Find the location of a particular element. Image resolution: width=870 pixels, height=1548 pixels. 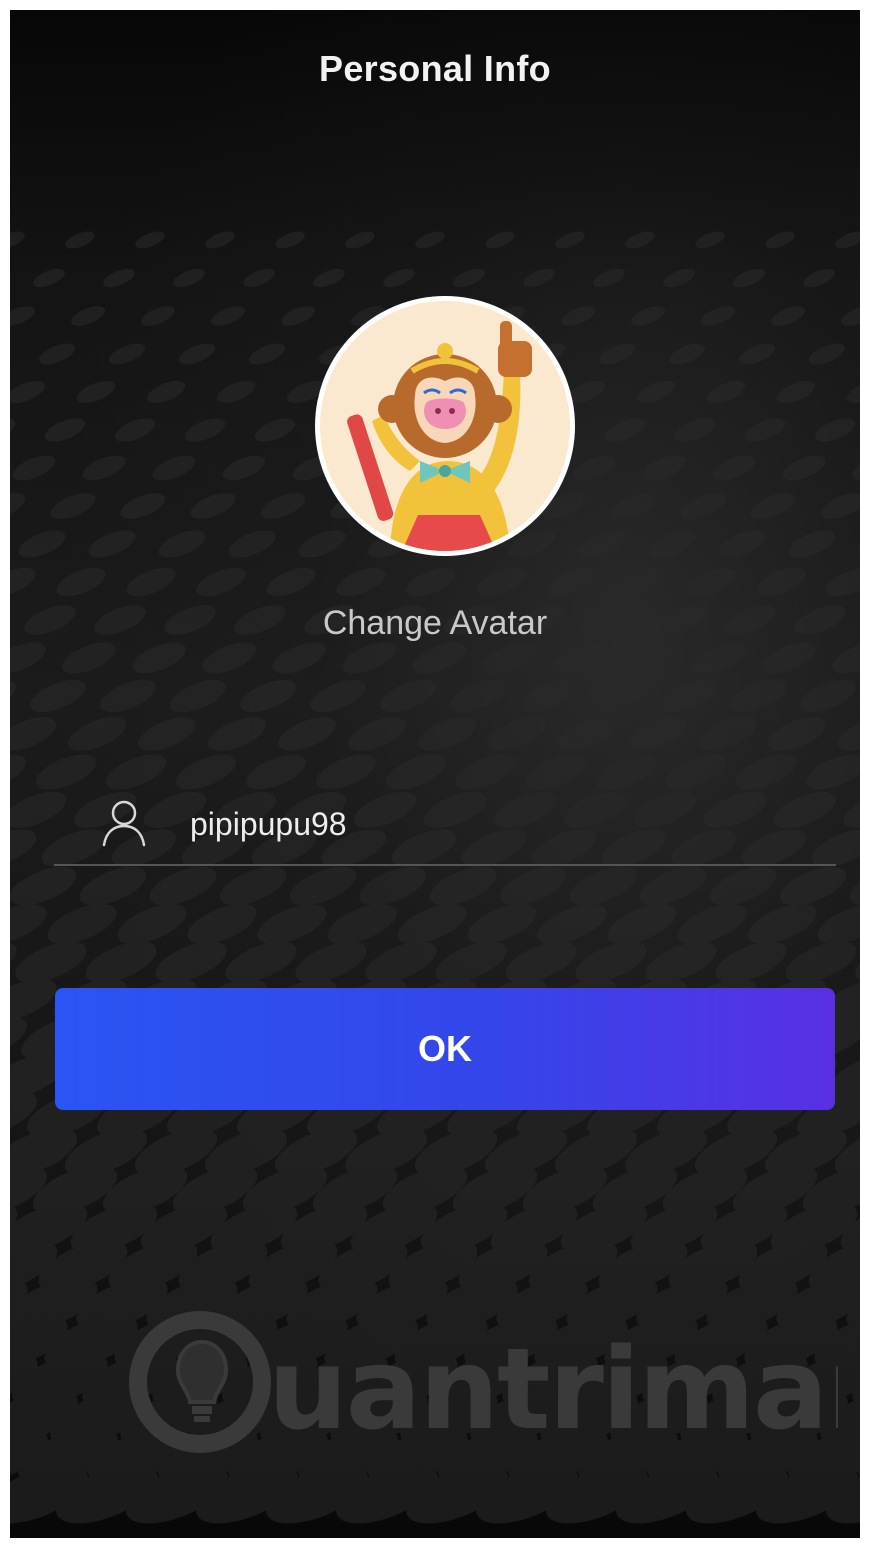

user-icon is located at coordinates (124, 823).